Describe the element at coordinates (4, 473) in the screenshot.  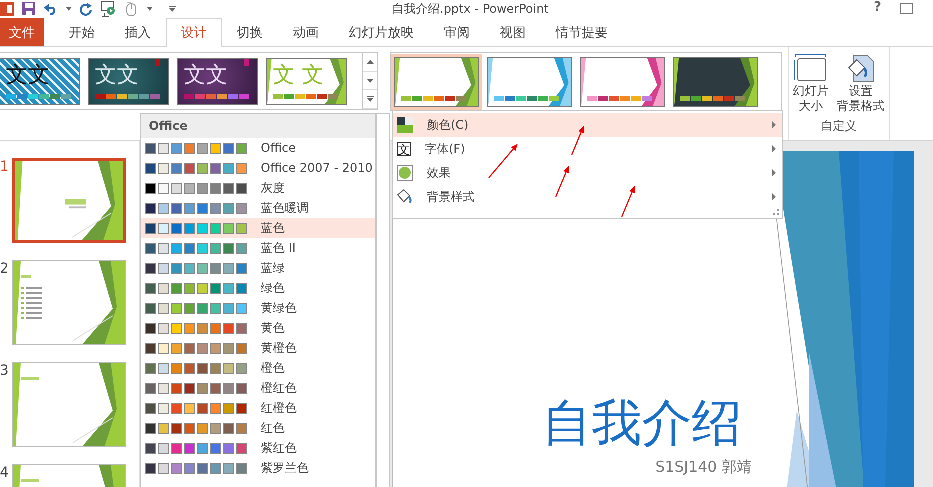
I see `slide-number: 4` at that location.